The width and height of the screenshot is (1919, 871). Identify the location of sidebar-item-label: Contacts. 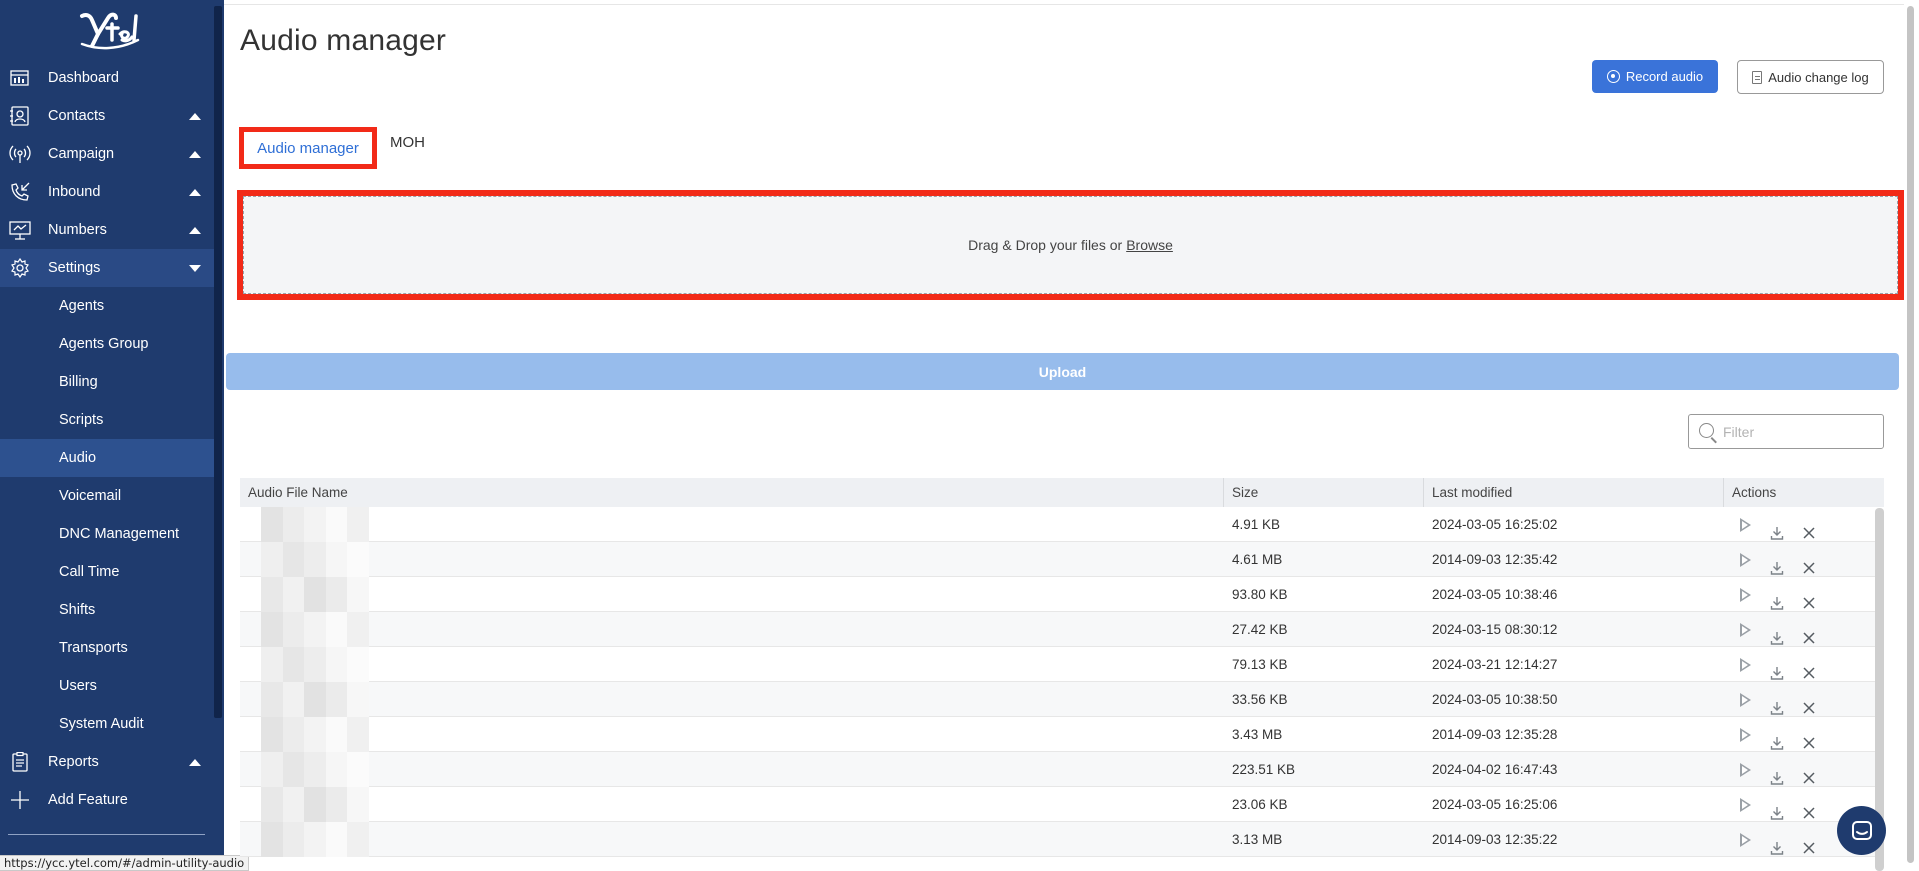
(77, 116).